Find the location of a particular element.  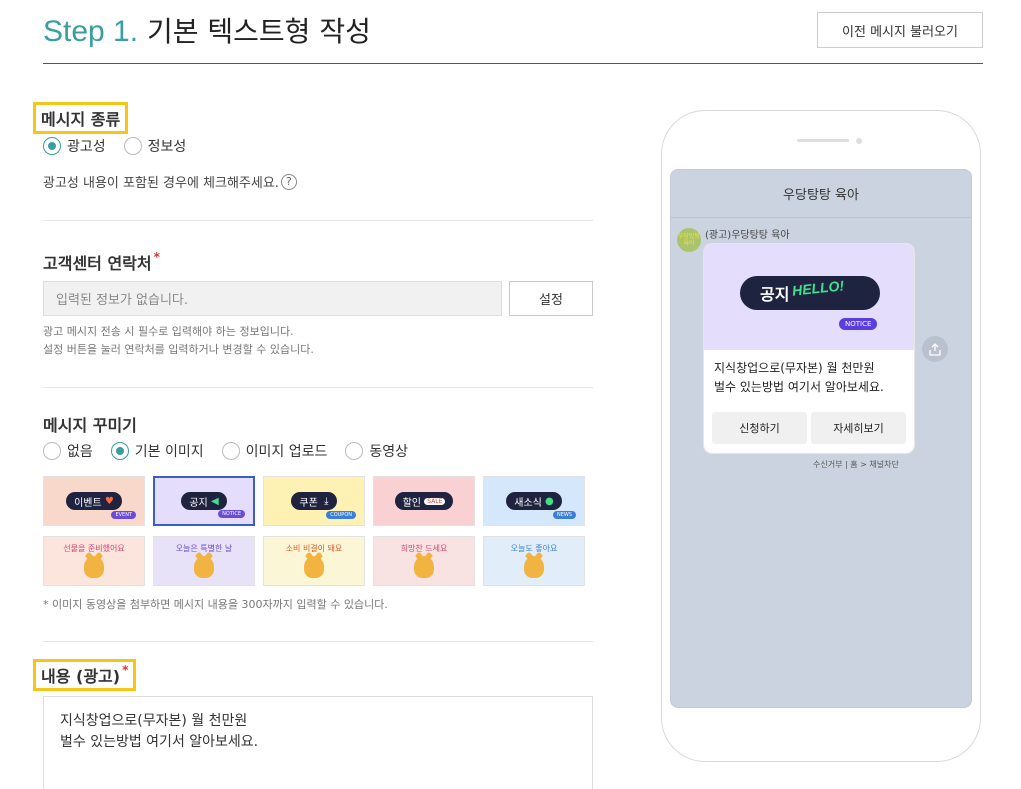

thumb-sale: 할인 SALE is located at coordinates (424, 501).